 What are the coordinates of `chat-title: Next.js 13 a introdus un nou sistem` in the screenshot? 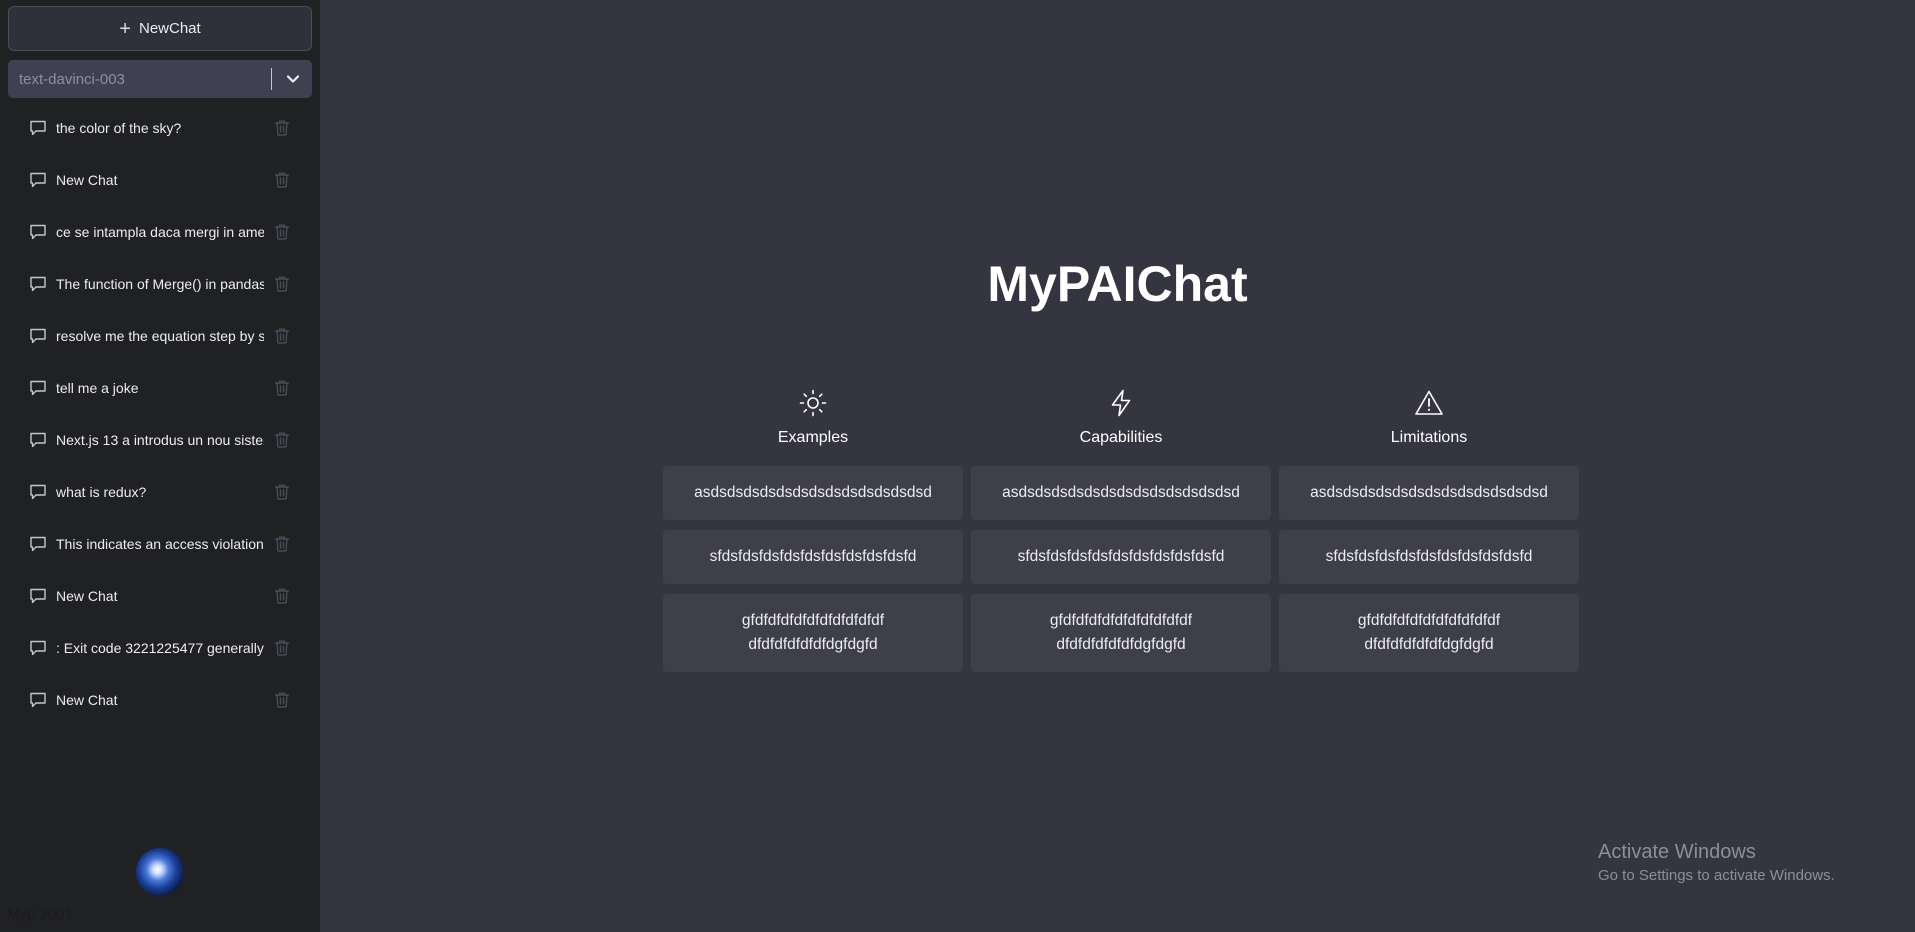 It's located at (160, 440).